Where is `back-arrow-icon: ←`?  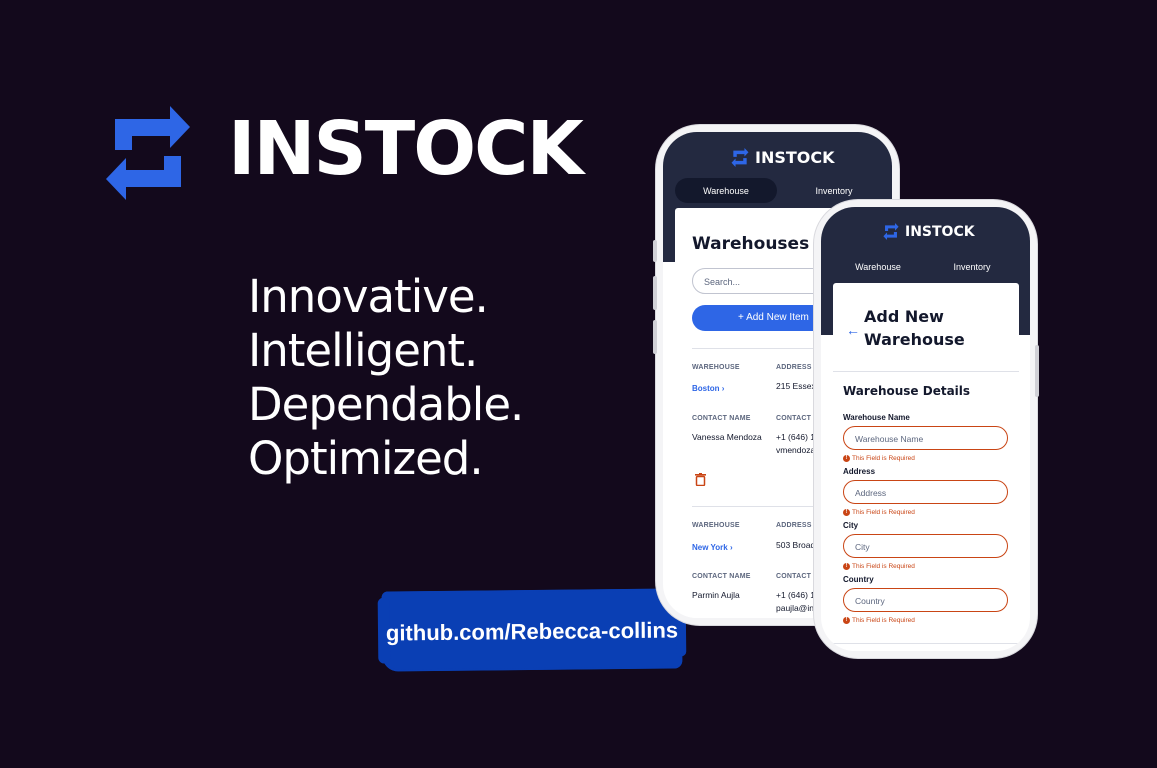 back-arrow-icon: ← is located at coordinates (853, 330).